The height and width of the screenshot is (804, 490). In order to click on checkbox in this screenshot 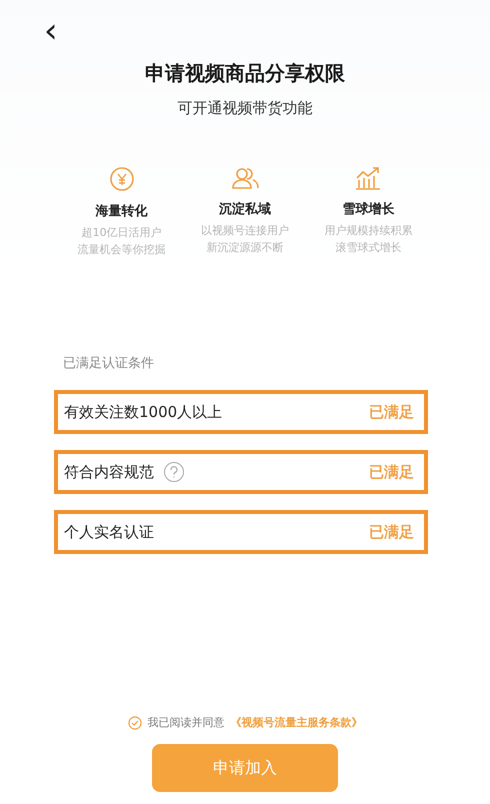, I will do `click(135, 723)`.